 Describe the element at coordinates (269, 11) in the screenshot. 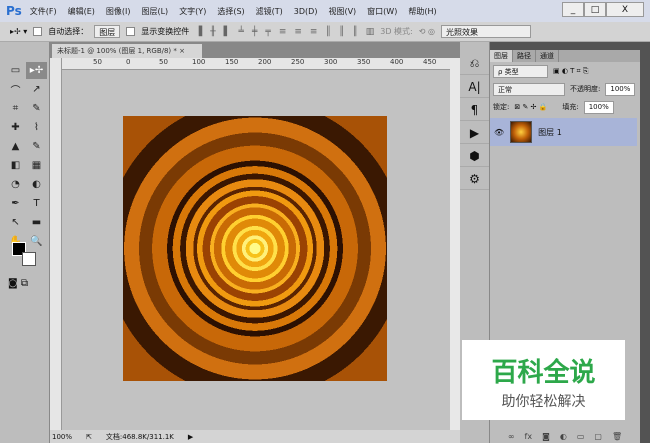

I see `menu-filter: 滤镜(T)` at that location.